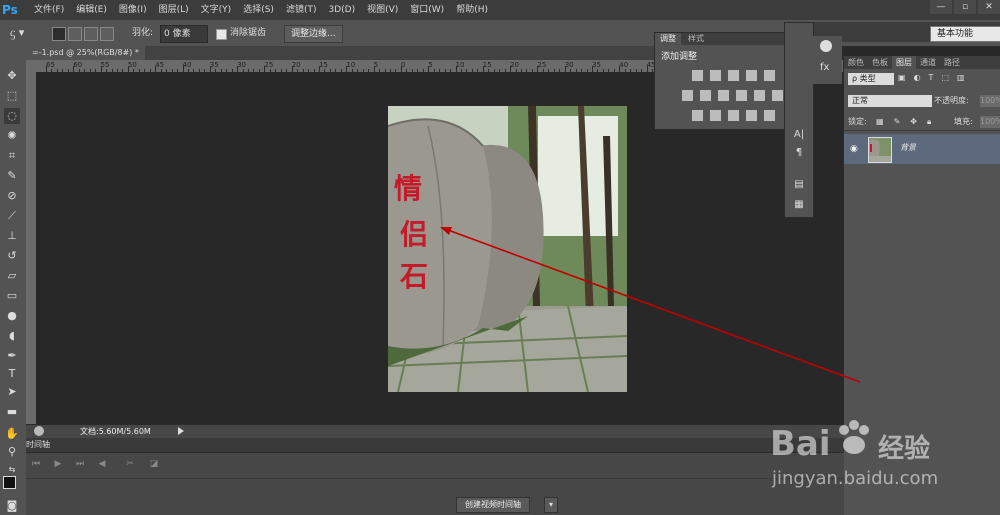  I want to click on zoom-level-icon, so click(39, 431).